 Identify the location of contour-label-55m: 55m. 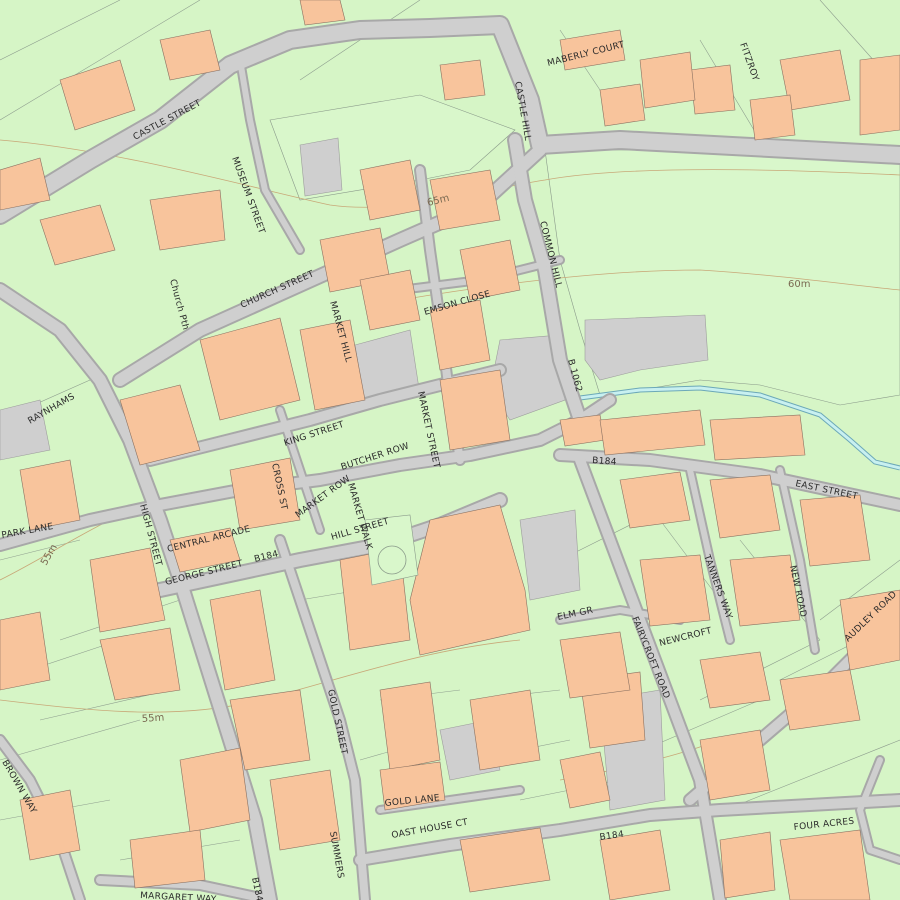
(152, 718).